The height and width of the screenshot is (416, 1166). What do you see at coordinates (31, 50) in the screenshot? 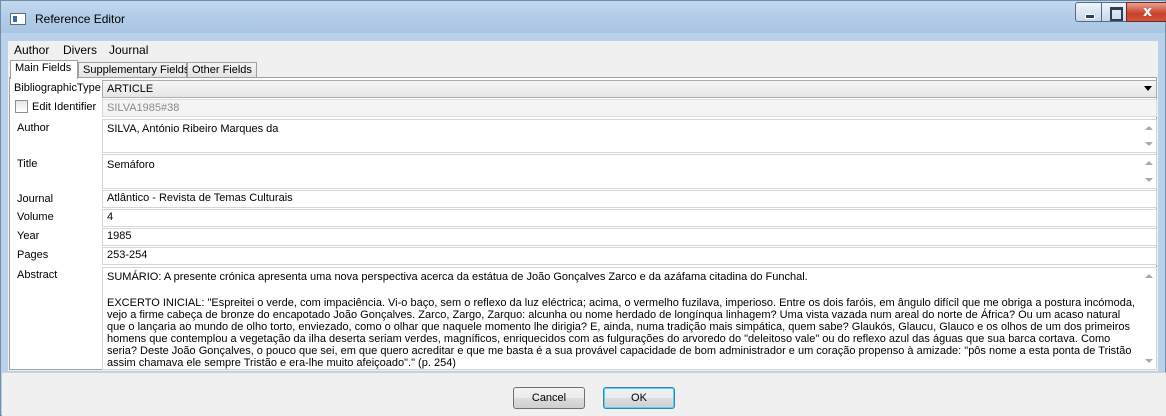
I see `menu-author: Author` at bounding box center [31, 50].